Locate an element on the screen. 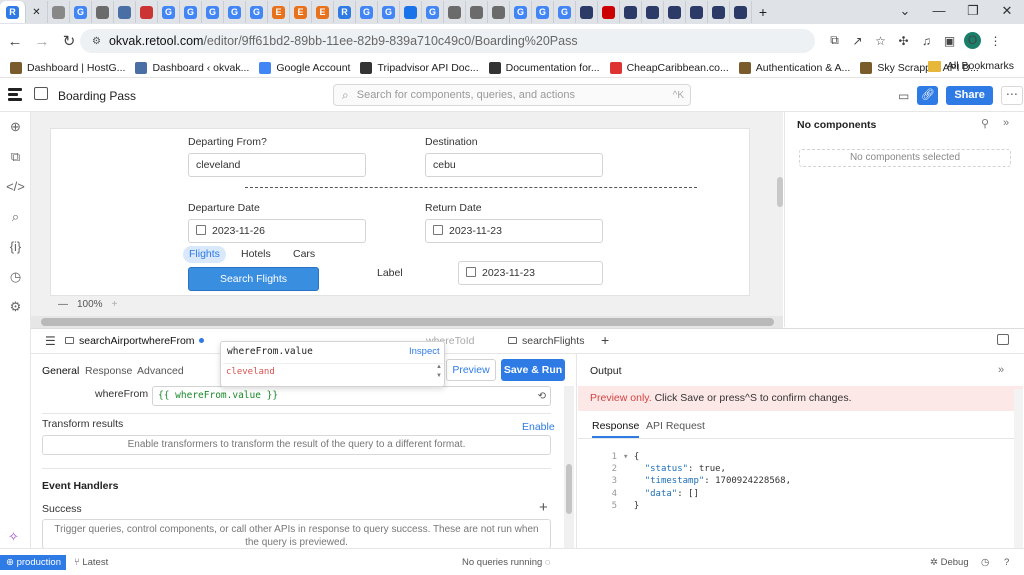 This screenshot has width=1024, height=575. profile-avatar: O is located at coordinates (972, 40).